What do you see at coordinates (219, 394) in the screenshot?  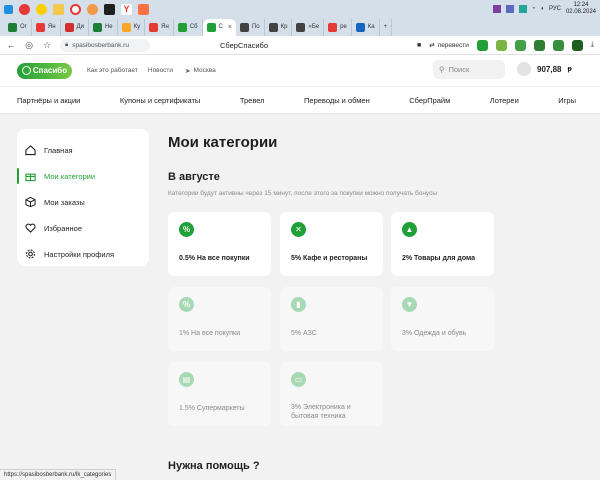 I see `category-card: ▤ 1.5% Супермаркеты` at bounding box center [219, 394].